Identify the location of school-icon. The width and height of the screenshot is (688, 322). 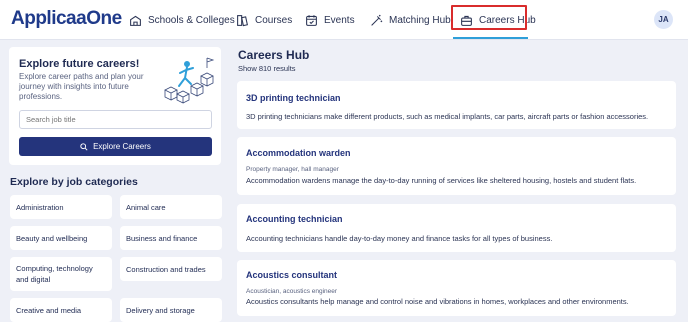
(135, 20).